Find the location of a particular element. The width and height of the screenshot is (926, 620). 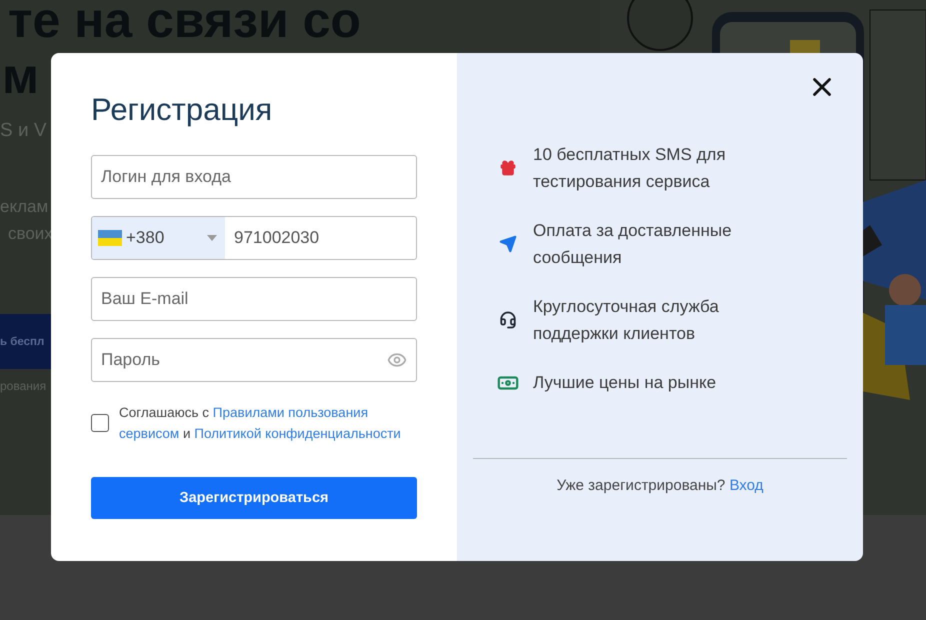

terms-link: Политикой конфиденциальности is located at coordinates (297, 433).